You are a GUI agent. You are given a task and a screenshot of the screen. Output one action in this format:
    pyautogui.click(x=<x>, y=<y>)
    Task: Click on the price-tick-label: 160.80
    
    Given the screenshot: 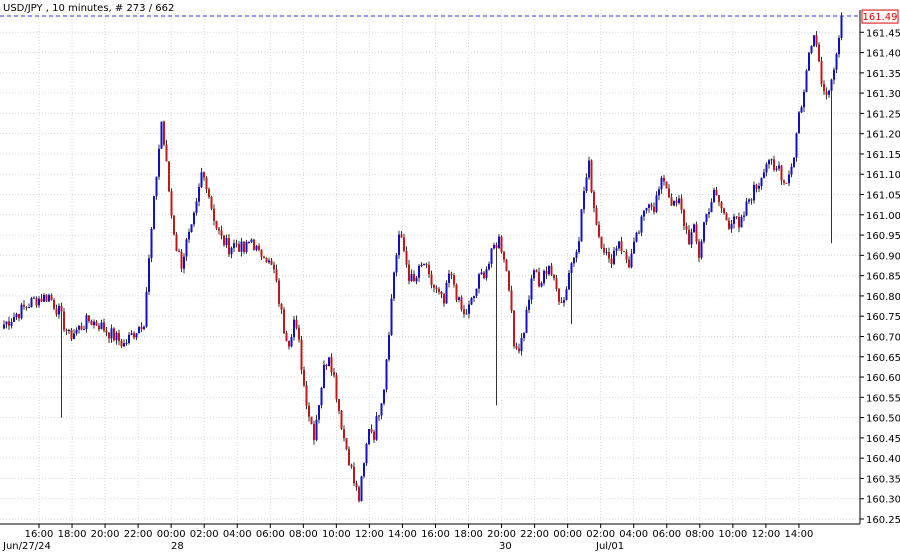 What is the action you would take?
    pyautogui.click(x=883, y=297)
    